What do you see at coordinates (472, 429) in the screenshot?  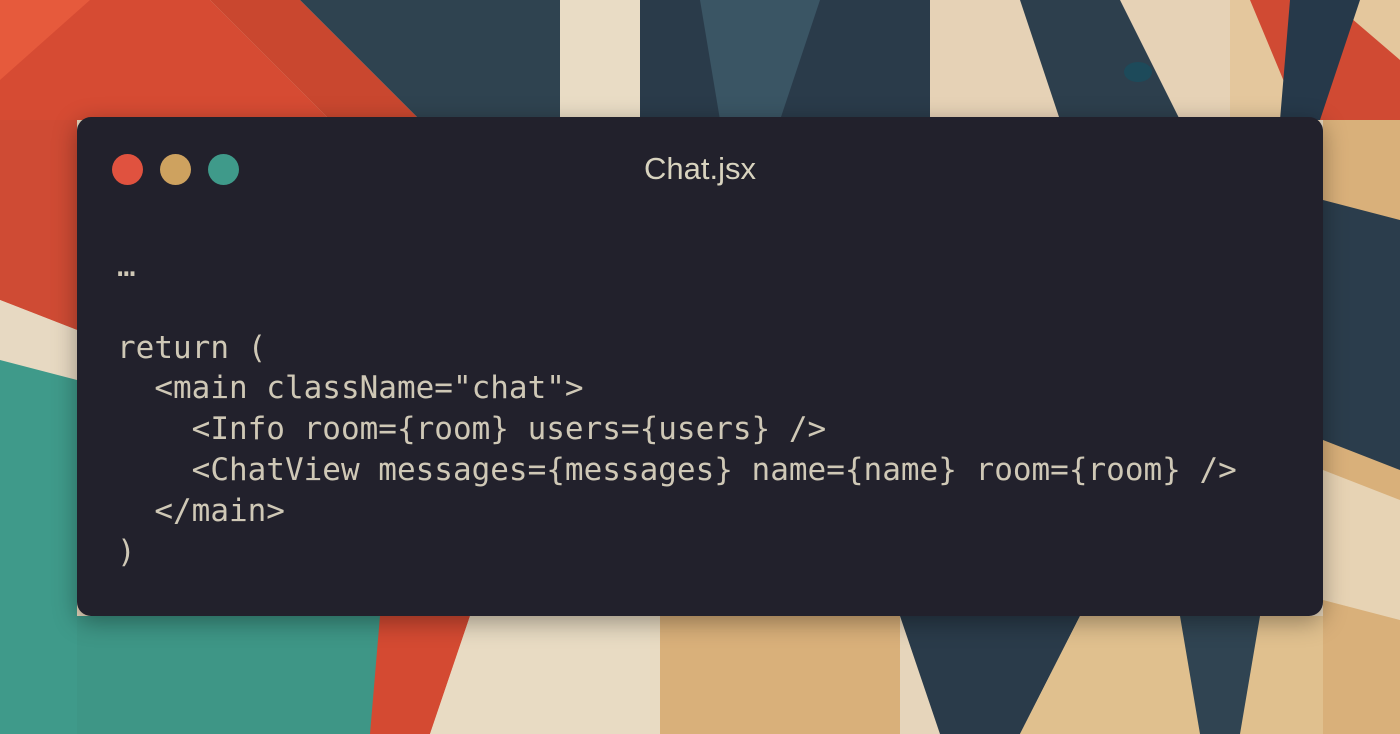 I see `code-line: <Info room={room} users={users} />` at bounding box center [472, 429].